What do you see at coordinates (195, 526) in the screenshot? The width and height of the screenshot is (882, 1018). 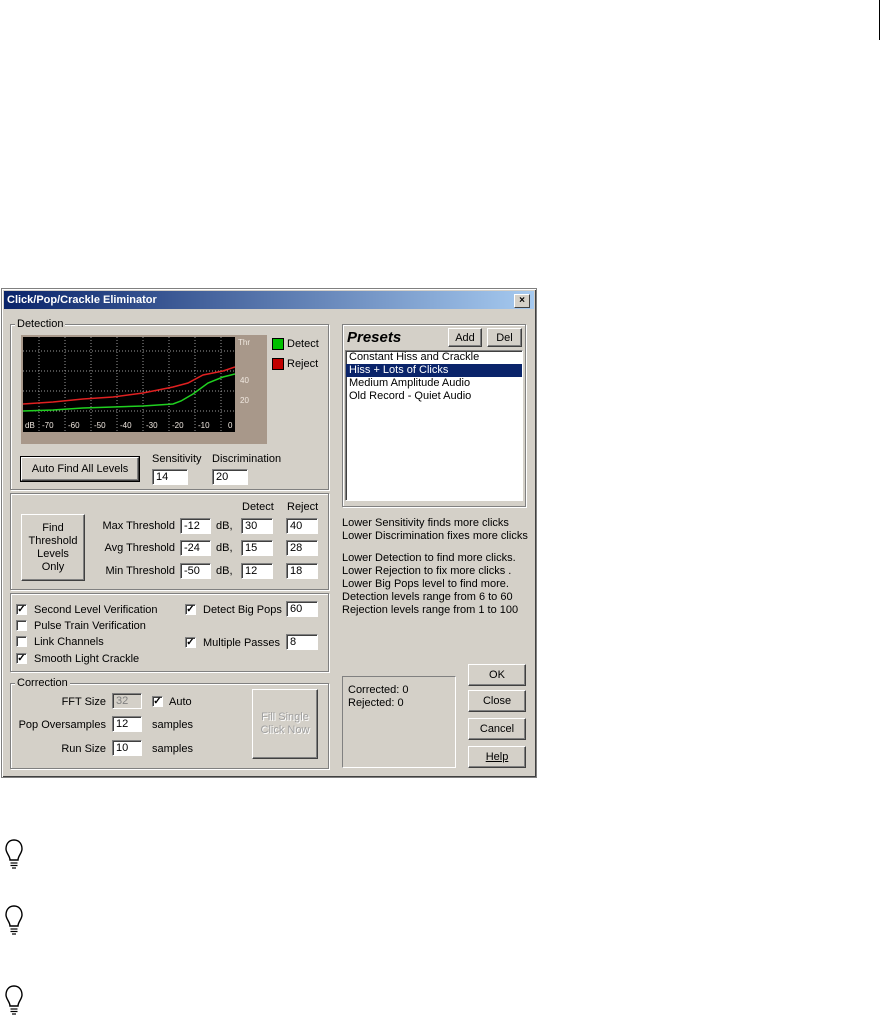 I see `max-threshold-db-field: -12` at bounding box center [195, 526].